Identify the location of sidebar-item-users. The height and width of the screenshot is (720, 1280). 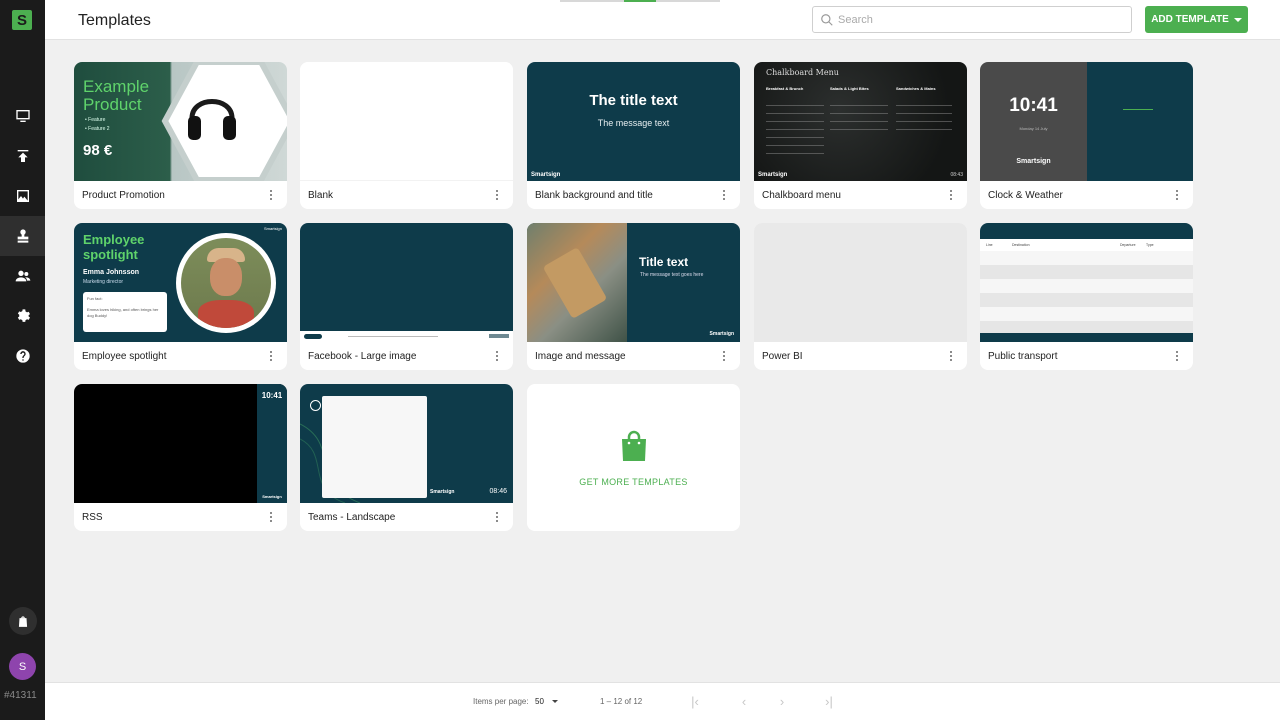
(22, 276).